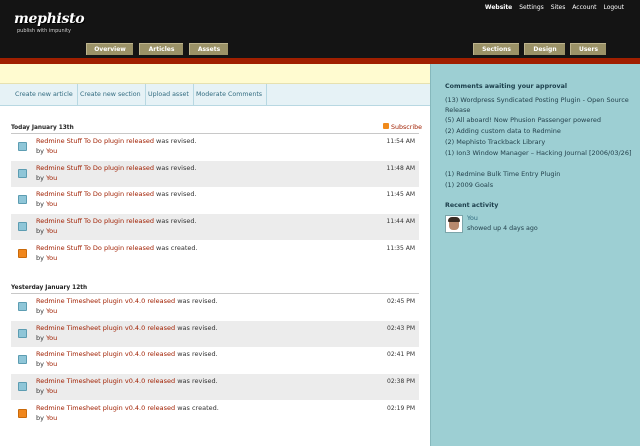 This screenshot has height=446, width=640. Describe the element at coordinates (406, 127) in the screenshot. I see `subscribe-label: Subscribe` at that location.